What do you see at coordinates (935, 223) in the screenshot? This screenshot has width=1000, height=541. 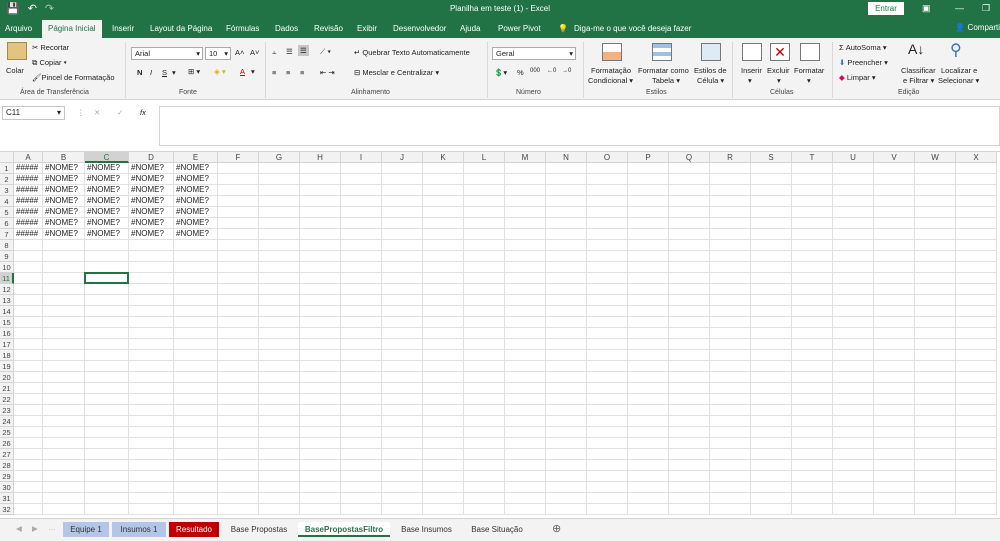 I see `cell-w6` at bounding box center [935, 223].